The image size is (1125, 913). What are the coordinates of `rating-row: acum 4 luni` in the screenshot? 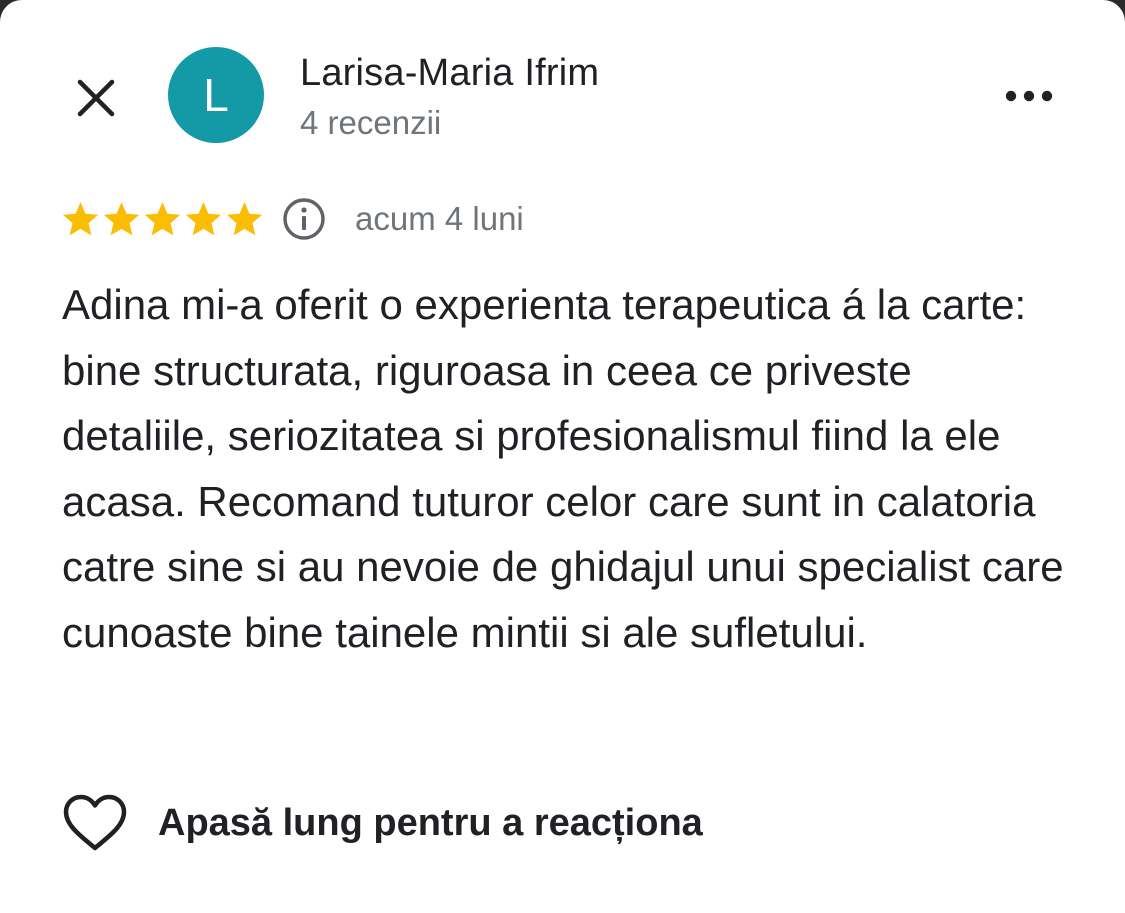 It's located at (292, 219).